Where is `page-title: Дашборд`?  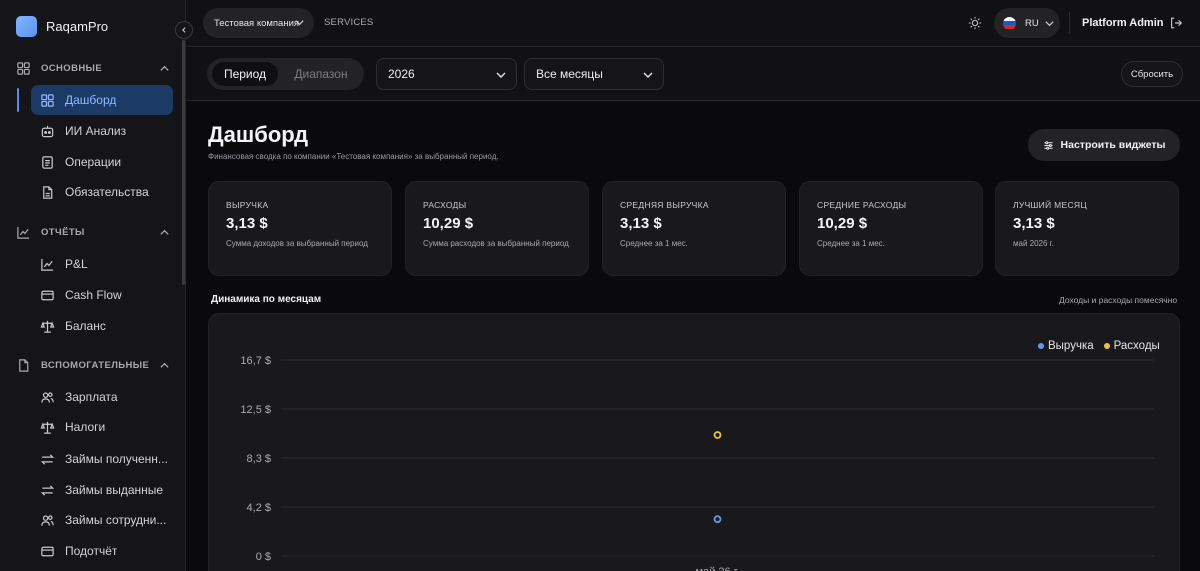 page-title: Дашборд is located at coordinates (258, 134).